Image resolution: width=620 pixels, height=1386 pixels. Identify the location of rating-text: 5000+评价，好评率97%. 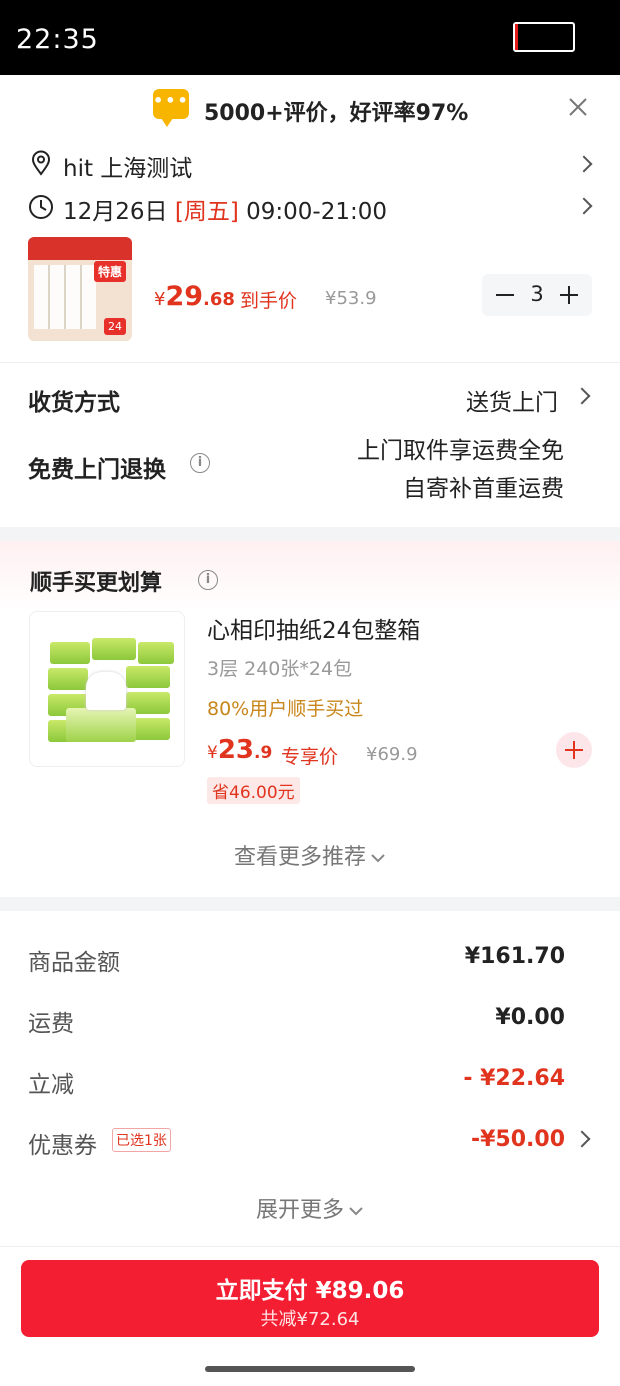
(336, 113).